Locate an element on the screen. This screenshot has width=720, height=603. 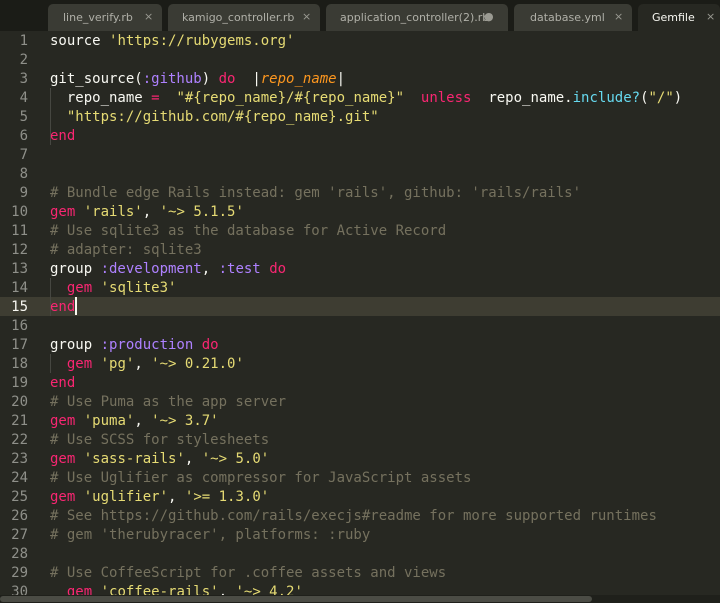
tab-application-controller: application_controller(2).rb ● is located at coordinates (417, 17).